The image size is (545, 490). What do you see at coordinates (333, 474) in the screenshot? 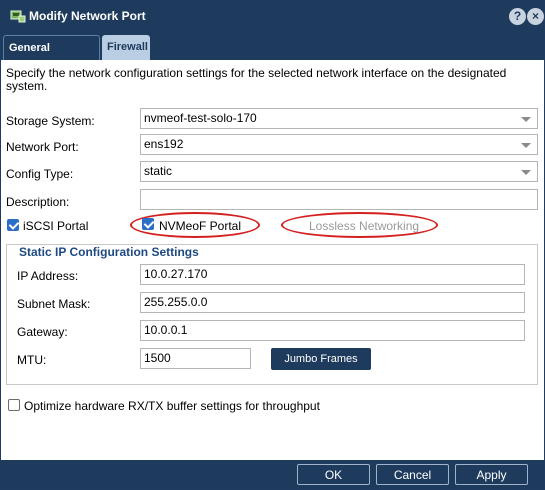
I see `ok-button: OK` at bounding box center [333, 474].